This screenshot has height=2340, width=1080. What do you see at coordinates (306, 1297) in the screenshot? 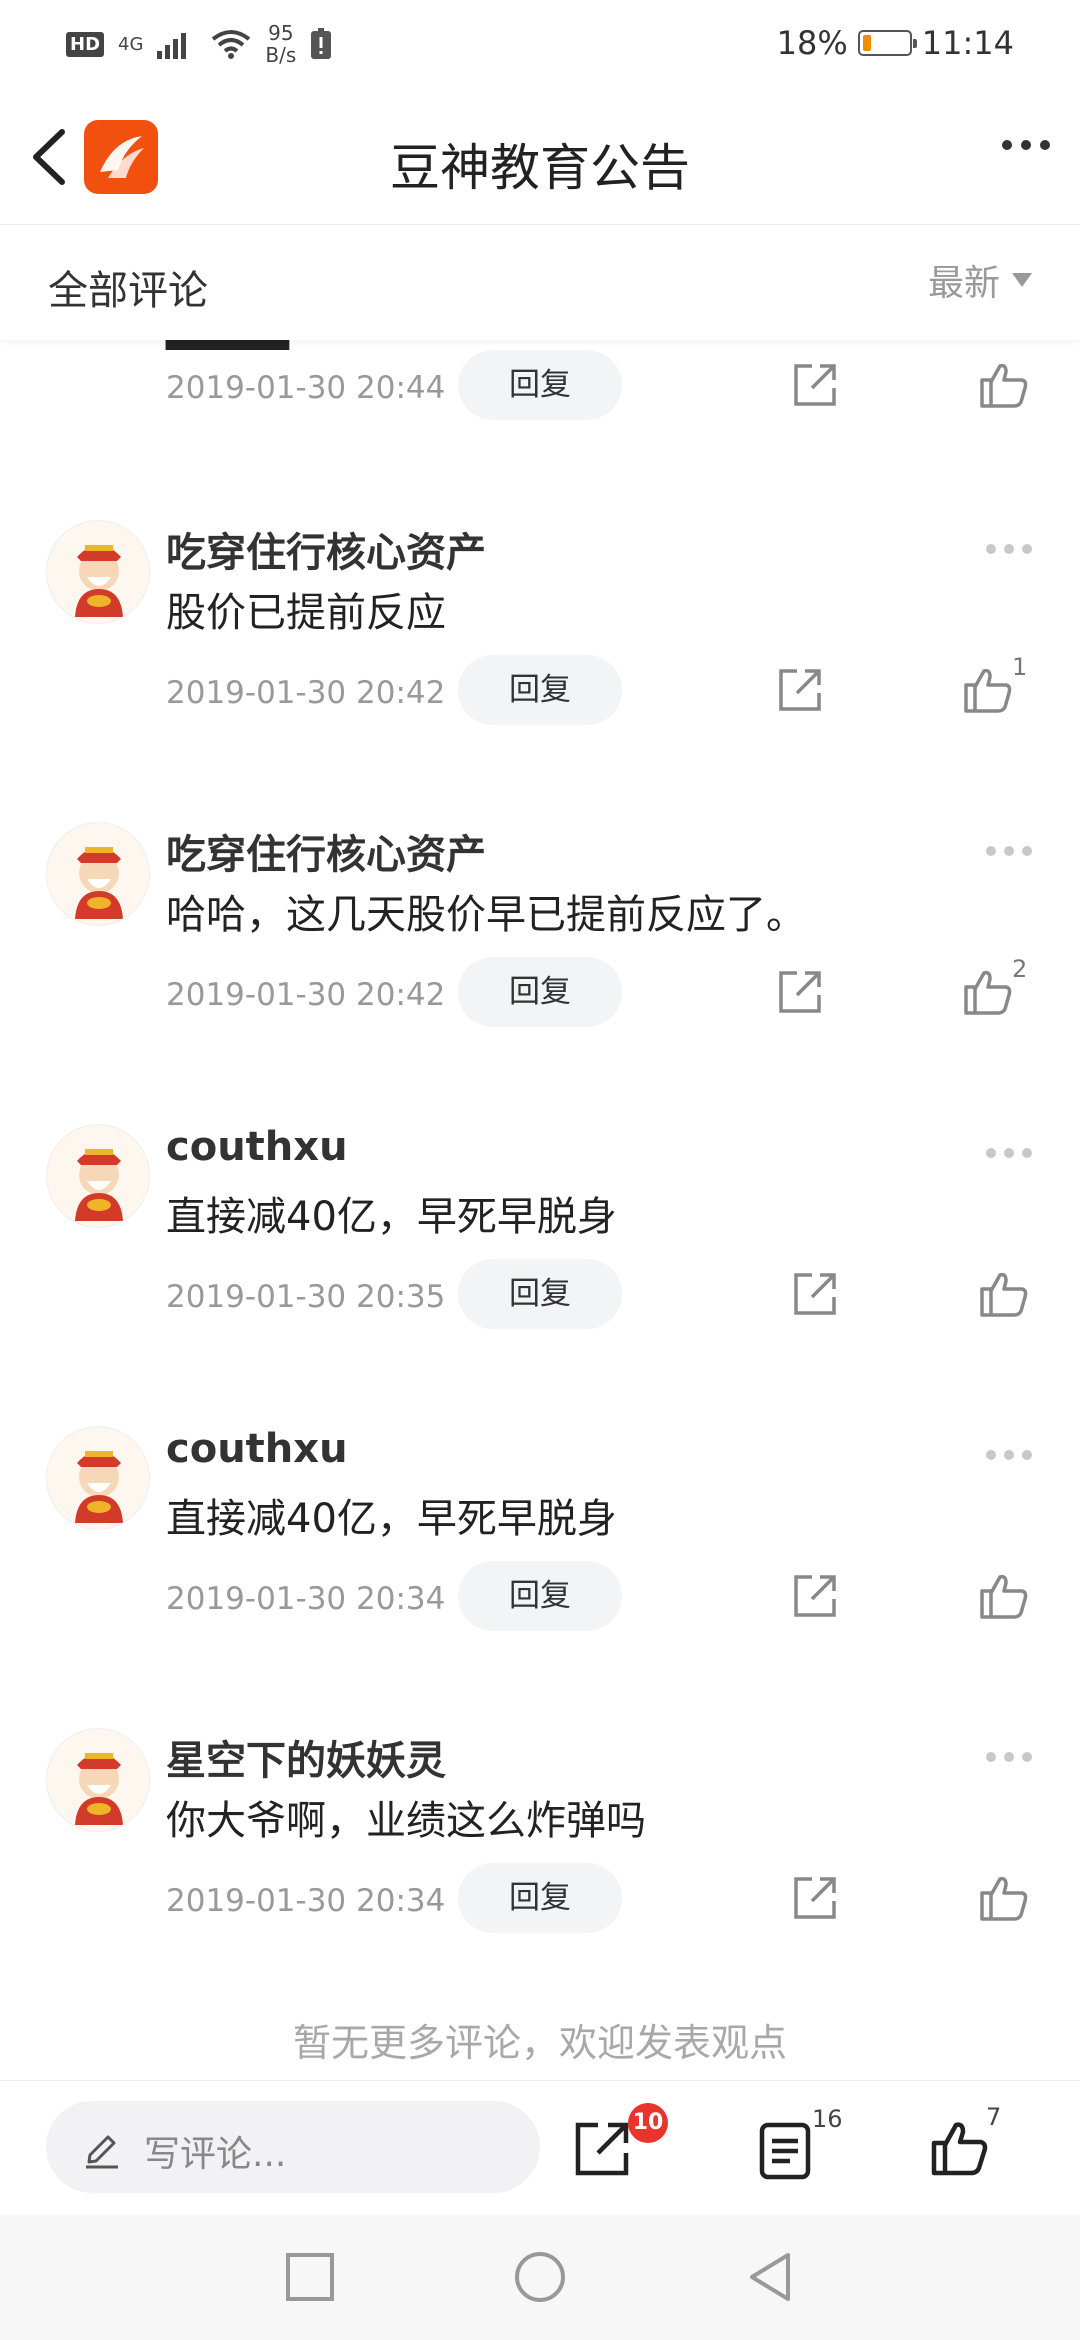
I see `comment-time: 2019-01-30 20:35` at bounding box center [306, 1297].